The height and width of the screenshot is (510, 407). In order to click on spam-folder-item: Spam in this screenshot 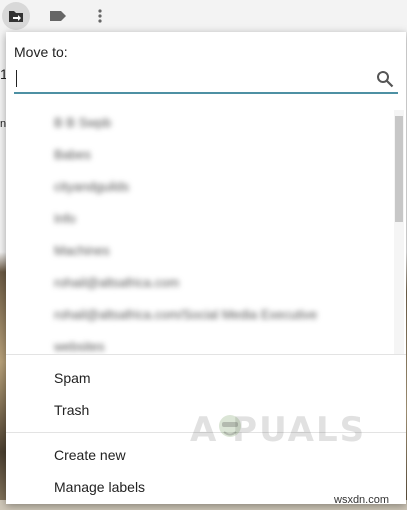, I will do `click(72, 378)`.